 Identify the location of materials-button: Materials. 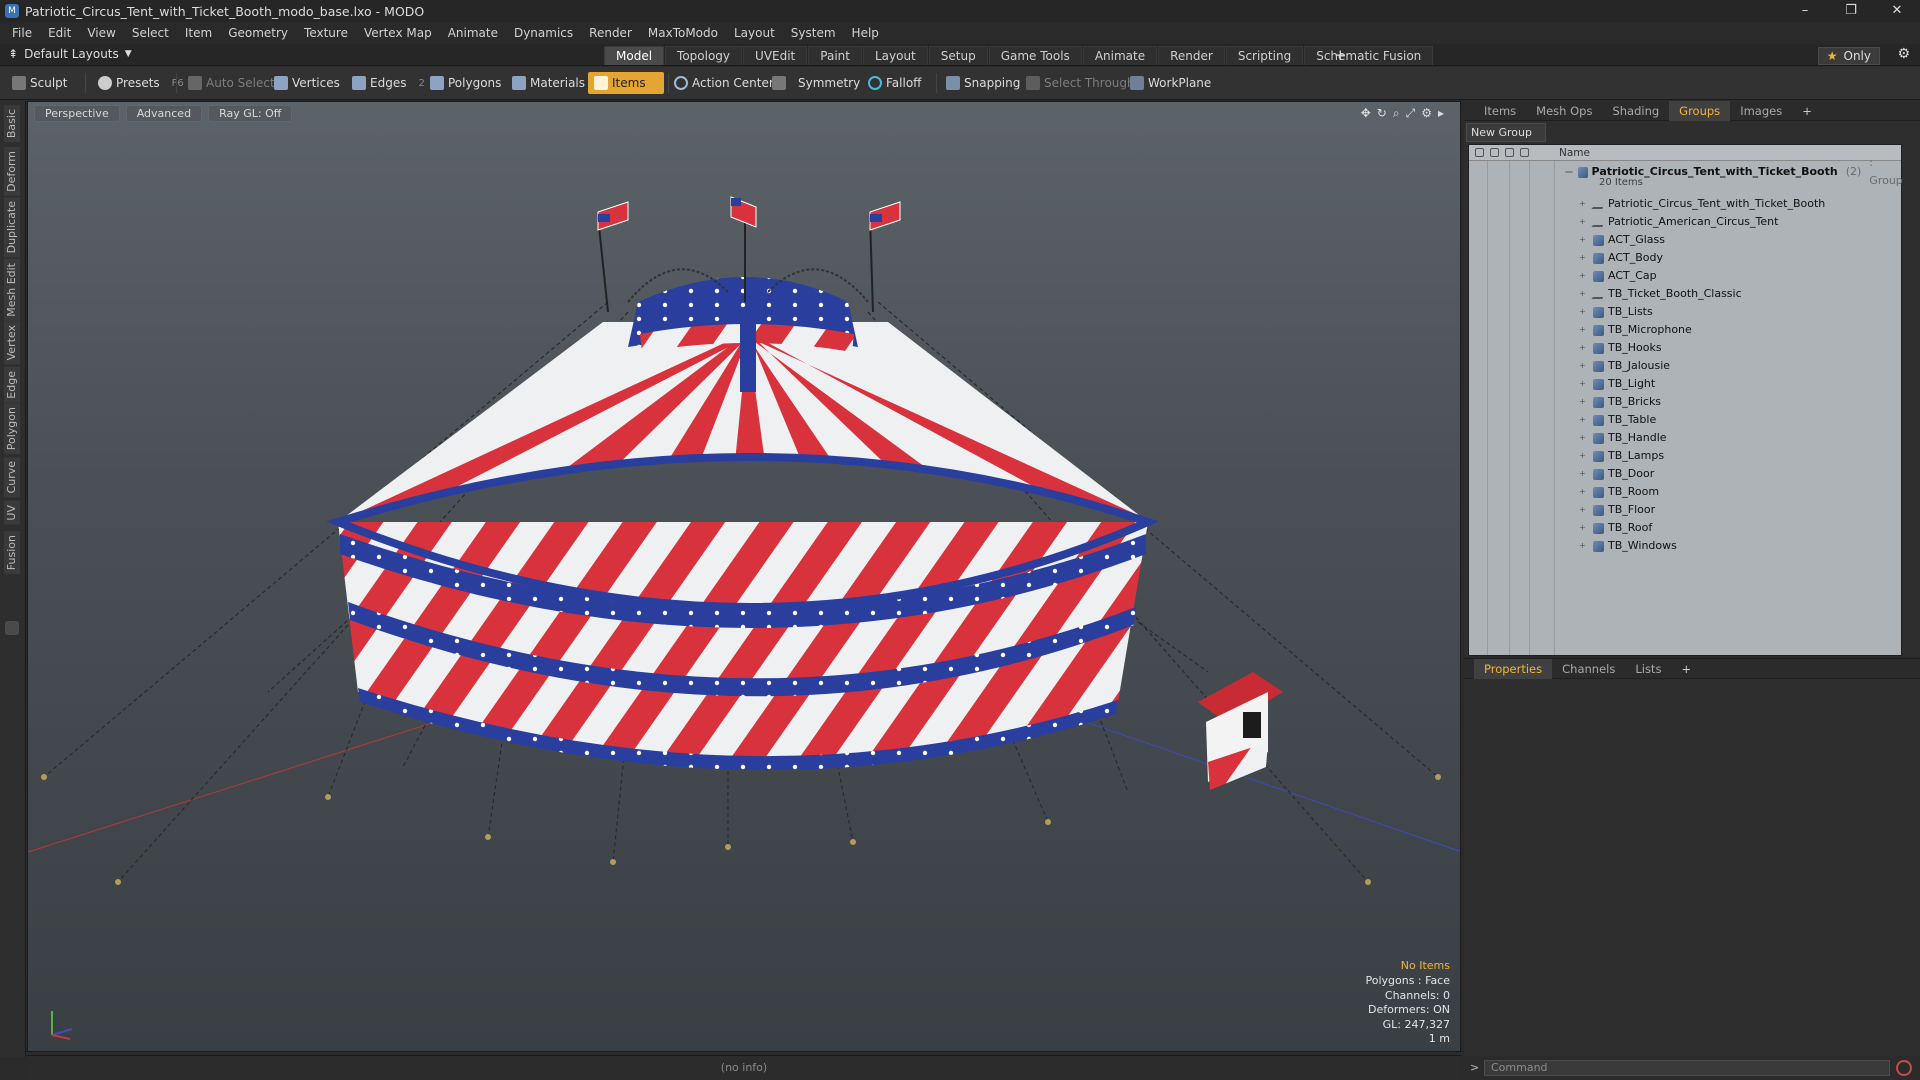
(548, 83).